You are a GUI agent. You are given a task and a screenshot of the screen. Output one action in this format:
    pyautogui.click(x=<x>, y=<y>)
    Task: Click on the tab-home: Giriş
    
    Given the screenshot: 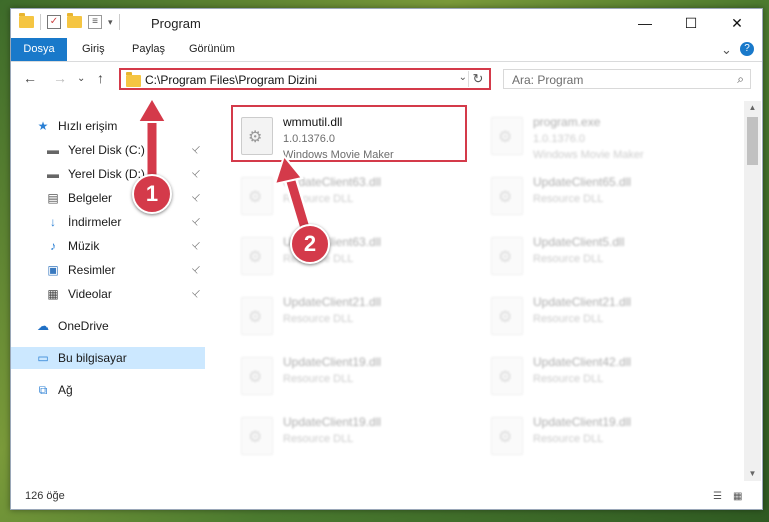 What is the action you would take?
    pyautogui.click(x=93, y=49)
    